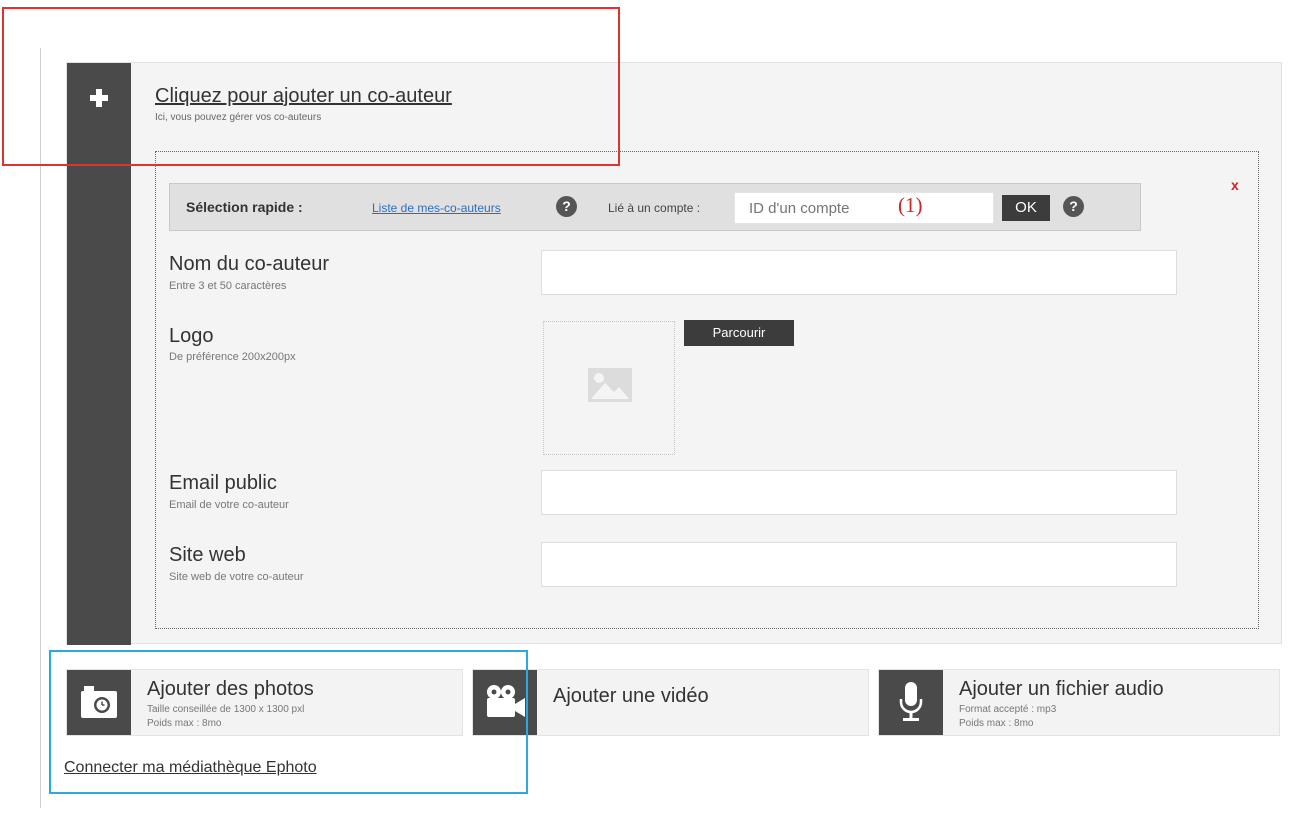  I want to click on logo-label: Logo, so click(191, 336).